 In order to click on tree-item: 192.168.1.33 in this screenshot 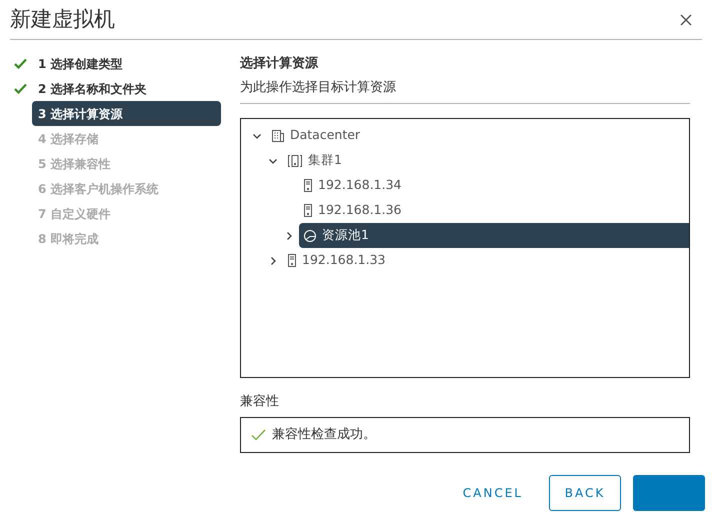, I will do `click(486, 260)`.